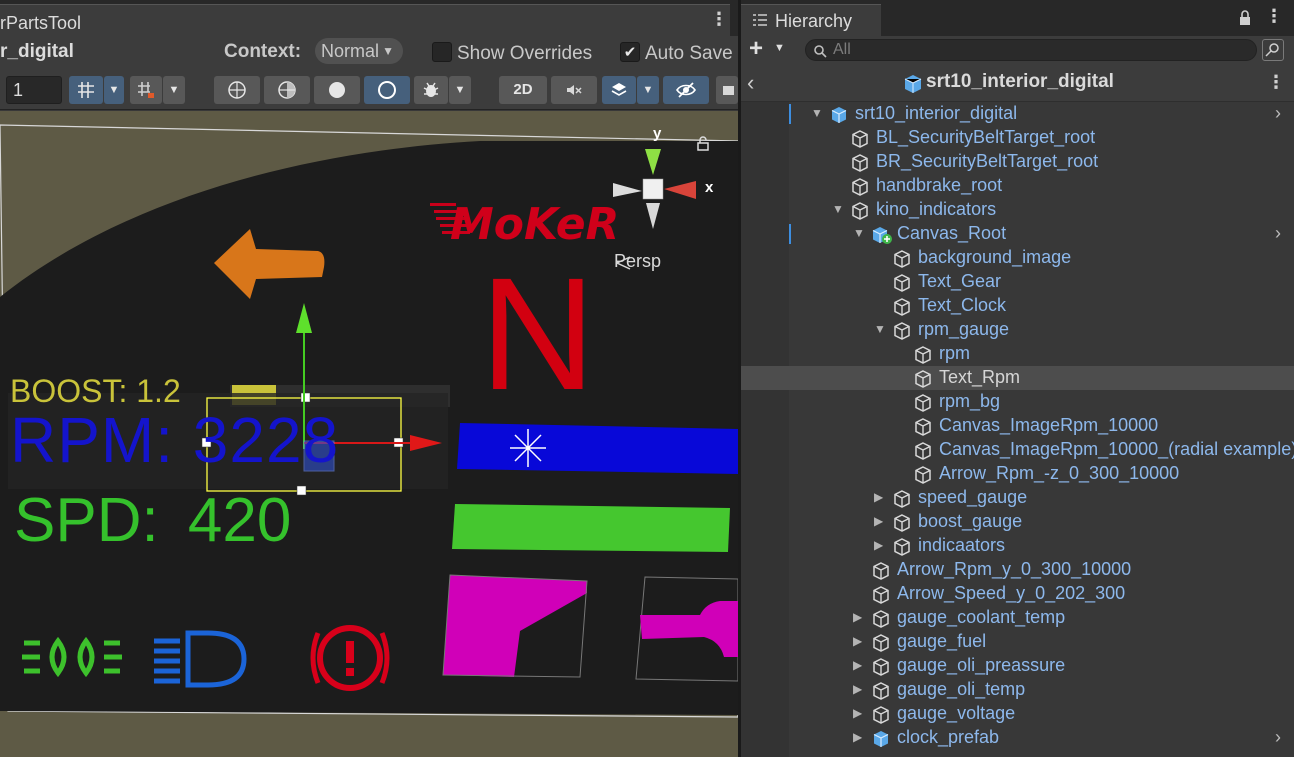 Image resolution: width=1294 pixels, height=757 pixels. Describe the element at coordinates (1273, 50) in the screenshot. I see `search-filter-button` at that location.